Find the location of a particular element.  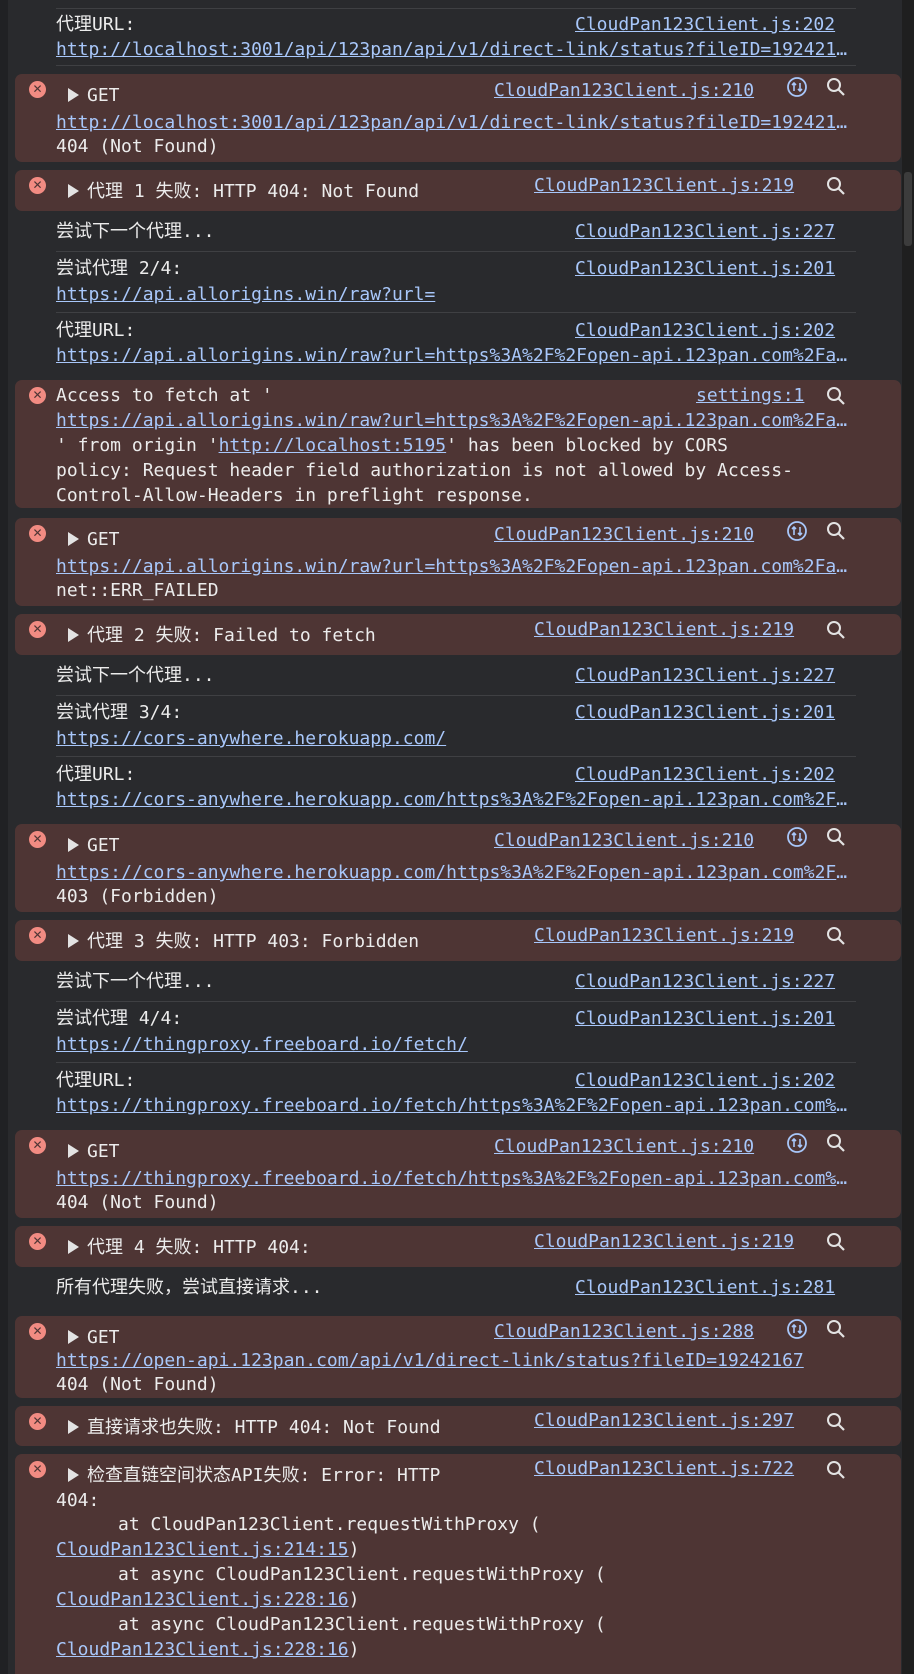

message-text: 代理 3 失败: HTTP 403: Forbidden is located at coordinates (237, 941).